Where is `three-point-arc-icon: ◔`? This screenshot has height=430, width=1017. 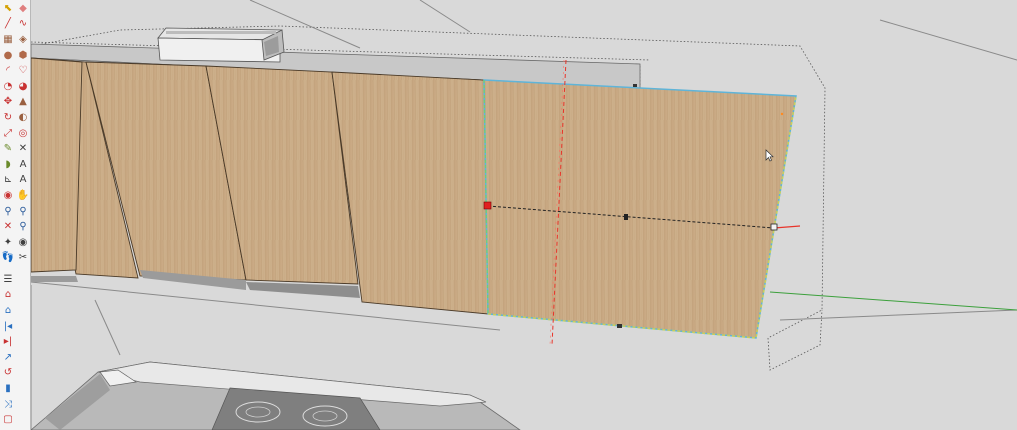 three-point-arc-icon: ◔ is located at coordinates (8, 87).